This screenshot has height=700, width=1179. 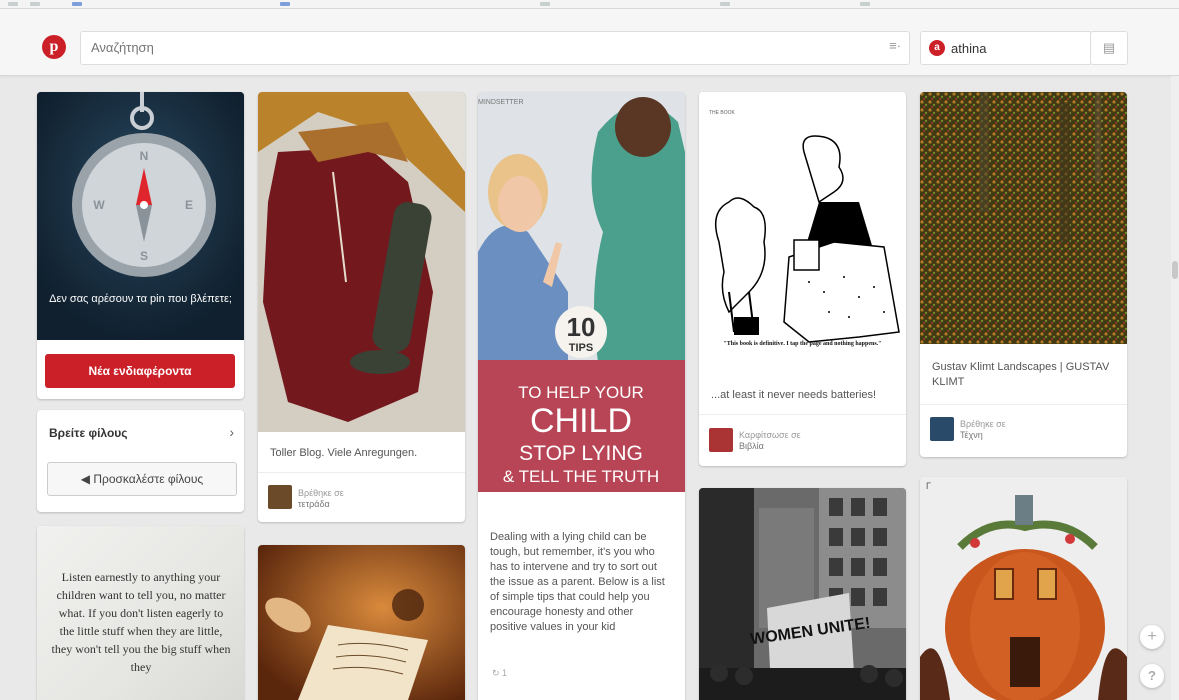 I want to click on pin-meta-line2: τετράδα, so click(x=321, y=504).